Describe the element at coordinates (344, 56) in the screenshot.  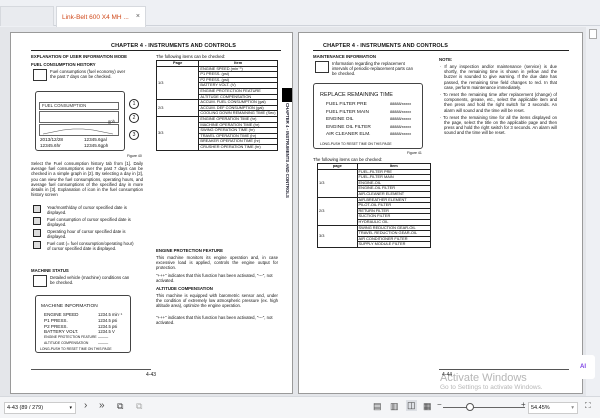
I see `heading: MAINTENANCE INFORMATION` at that location.